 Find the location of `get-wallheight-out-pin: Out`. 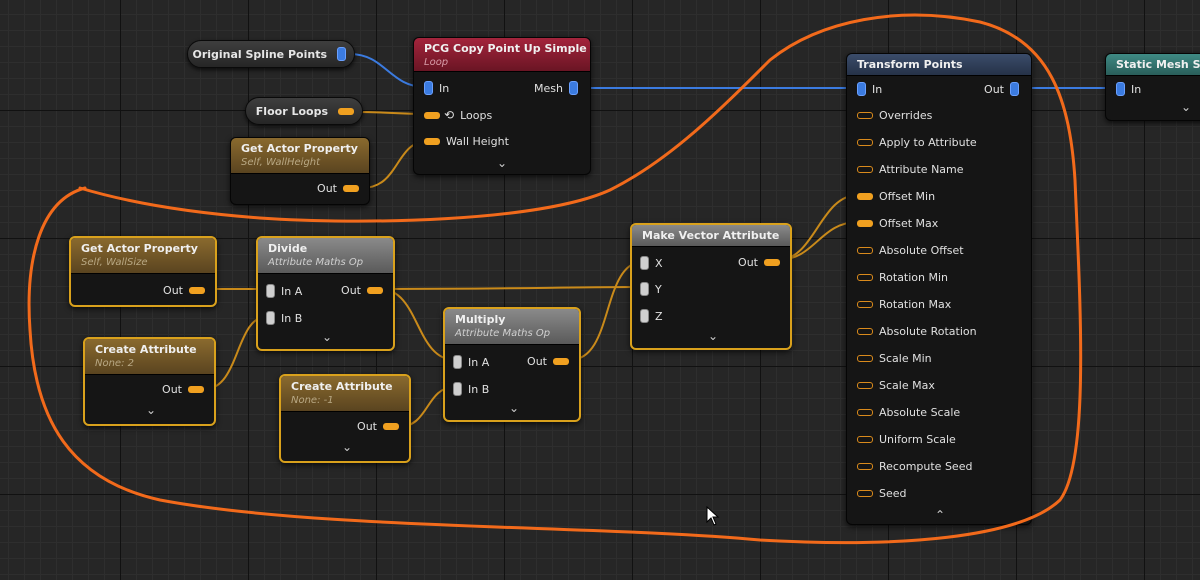

get-wallheight-out-pin: Out is located at coordinates (335, 188).